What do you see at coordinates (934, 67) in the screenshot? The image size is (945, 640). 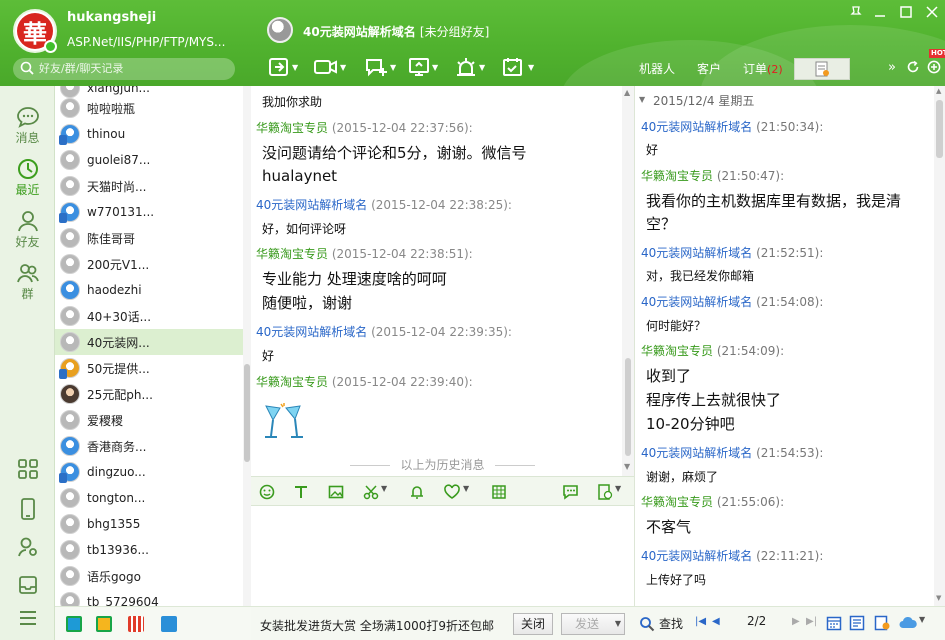 I see `add-plugin-button` at bounding box center [934, 67].